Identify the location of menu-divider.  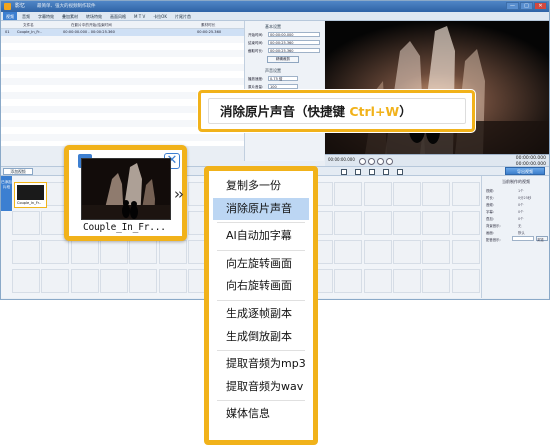
(261, 300).